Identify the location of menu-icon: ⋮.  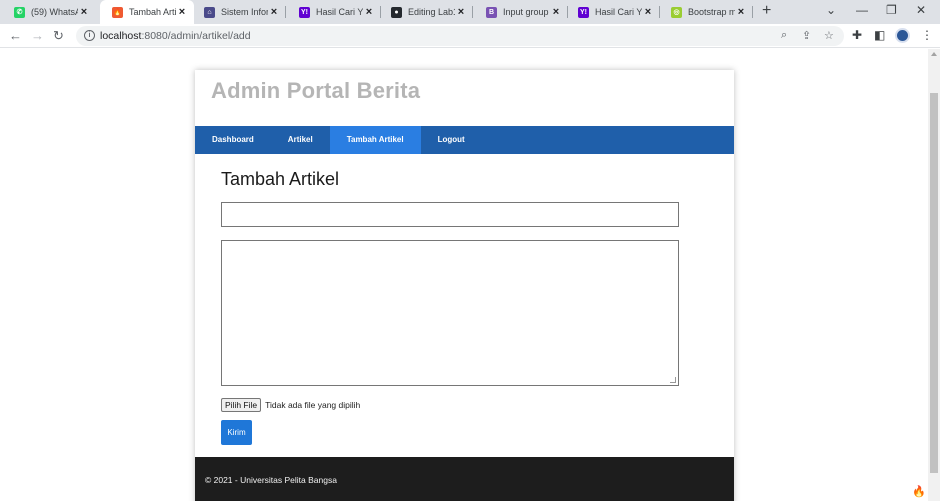
(927, 35).